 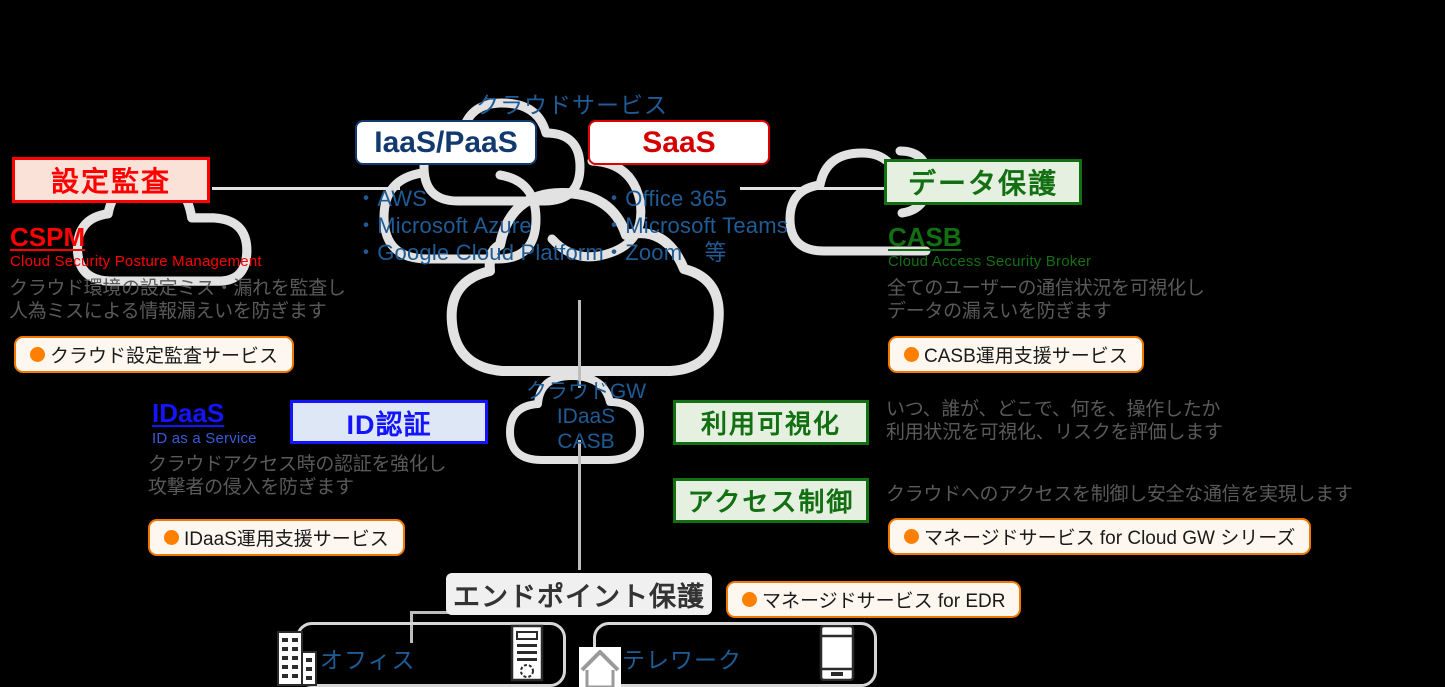 I want to click on idaas-service-label: IDaaS運用支援サービス, so click(x=286, y=539).